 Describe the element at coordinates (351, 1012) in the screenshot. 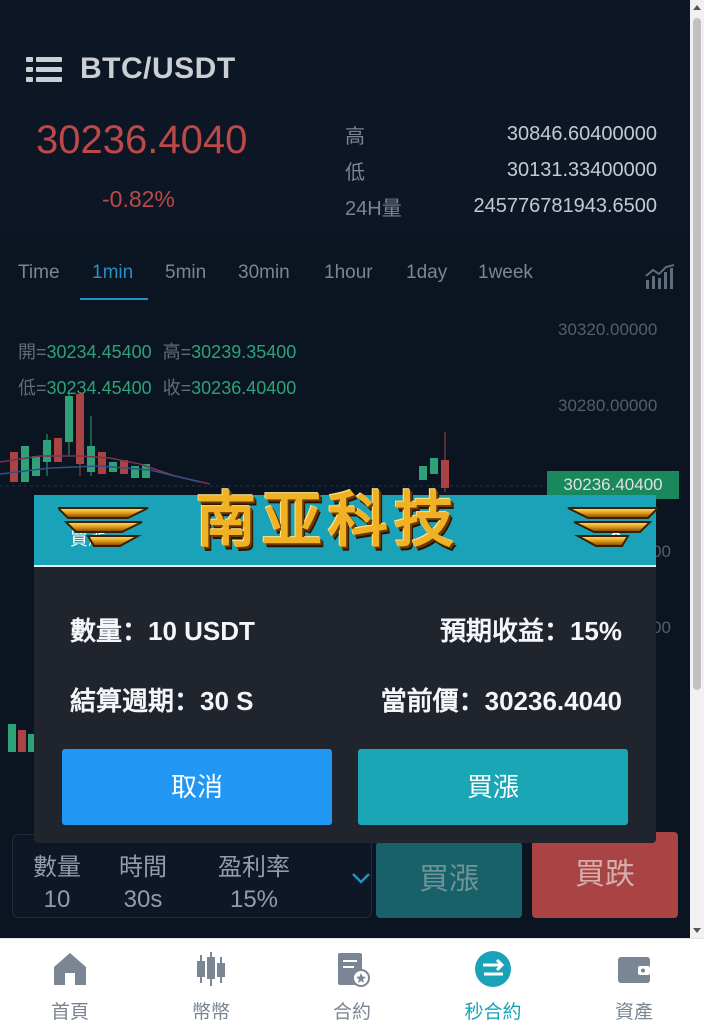

I see `nav-label: 合約` at that location.